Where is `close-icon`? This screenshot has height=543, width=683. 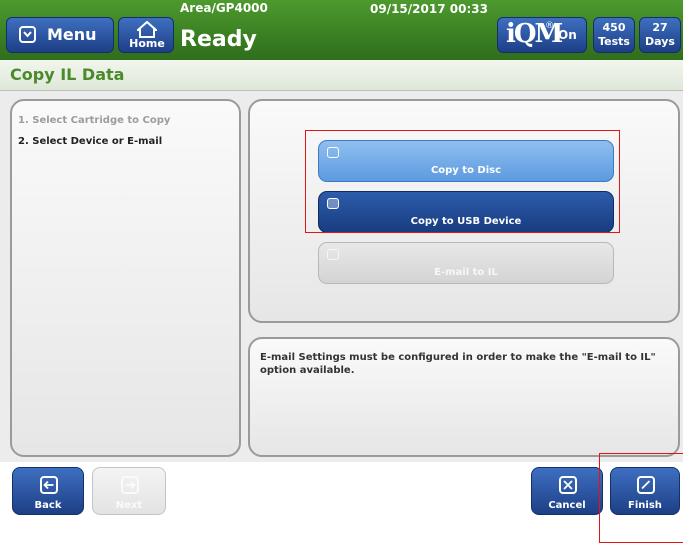
close-icon is located at coordinates (568, 485).